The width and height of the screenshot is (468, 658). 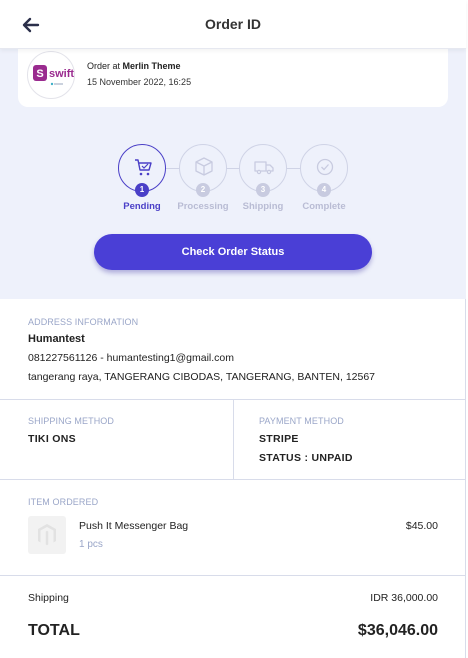 What do you see at coordinates (133, 526) in the screenshot?
I see `product-name: Push It Messenger Bag` at bounding box center [133, 526].